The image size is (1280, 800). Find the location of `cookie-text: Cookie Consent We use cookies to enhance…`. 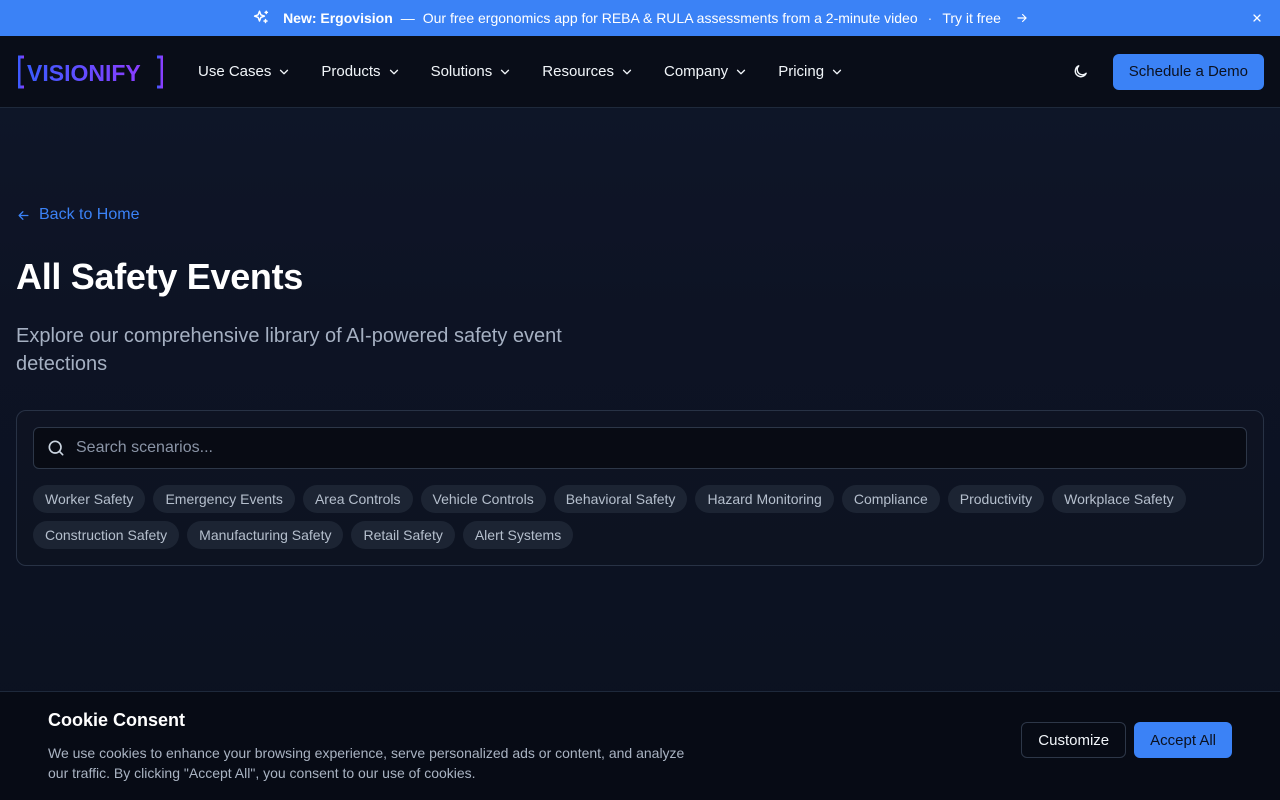

cookie-text: Cookie Consent We use cookies to enhance… is located at coordinates (378, 746).